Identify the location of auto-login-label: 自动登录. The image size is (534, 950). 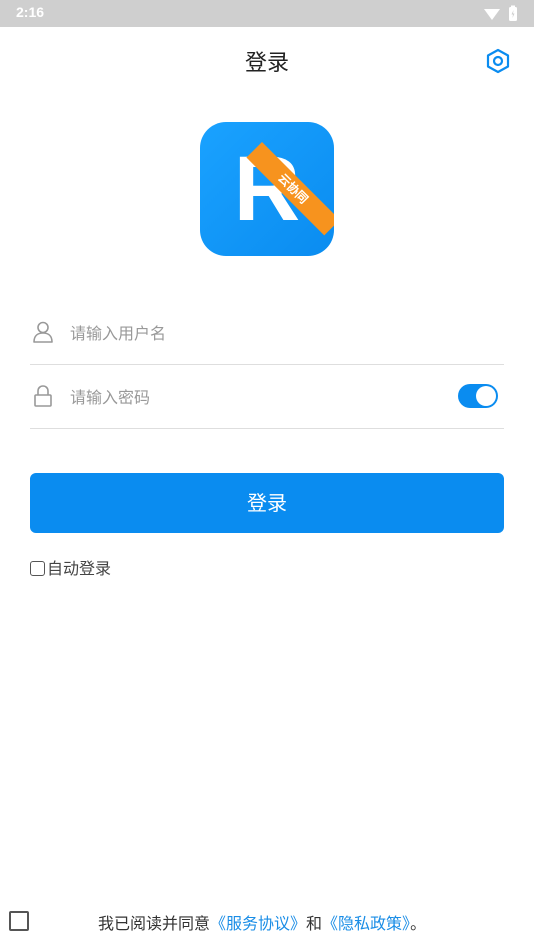
(79, 568).